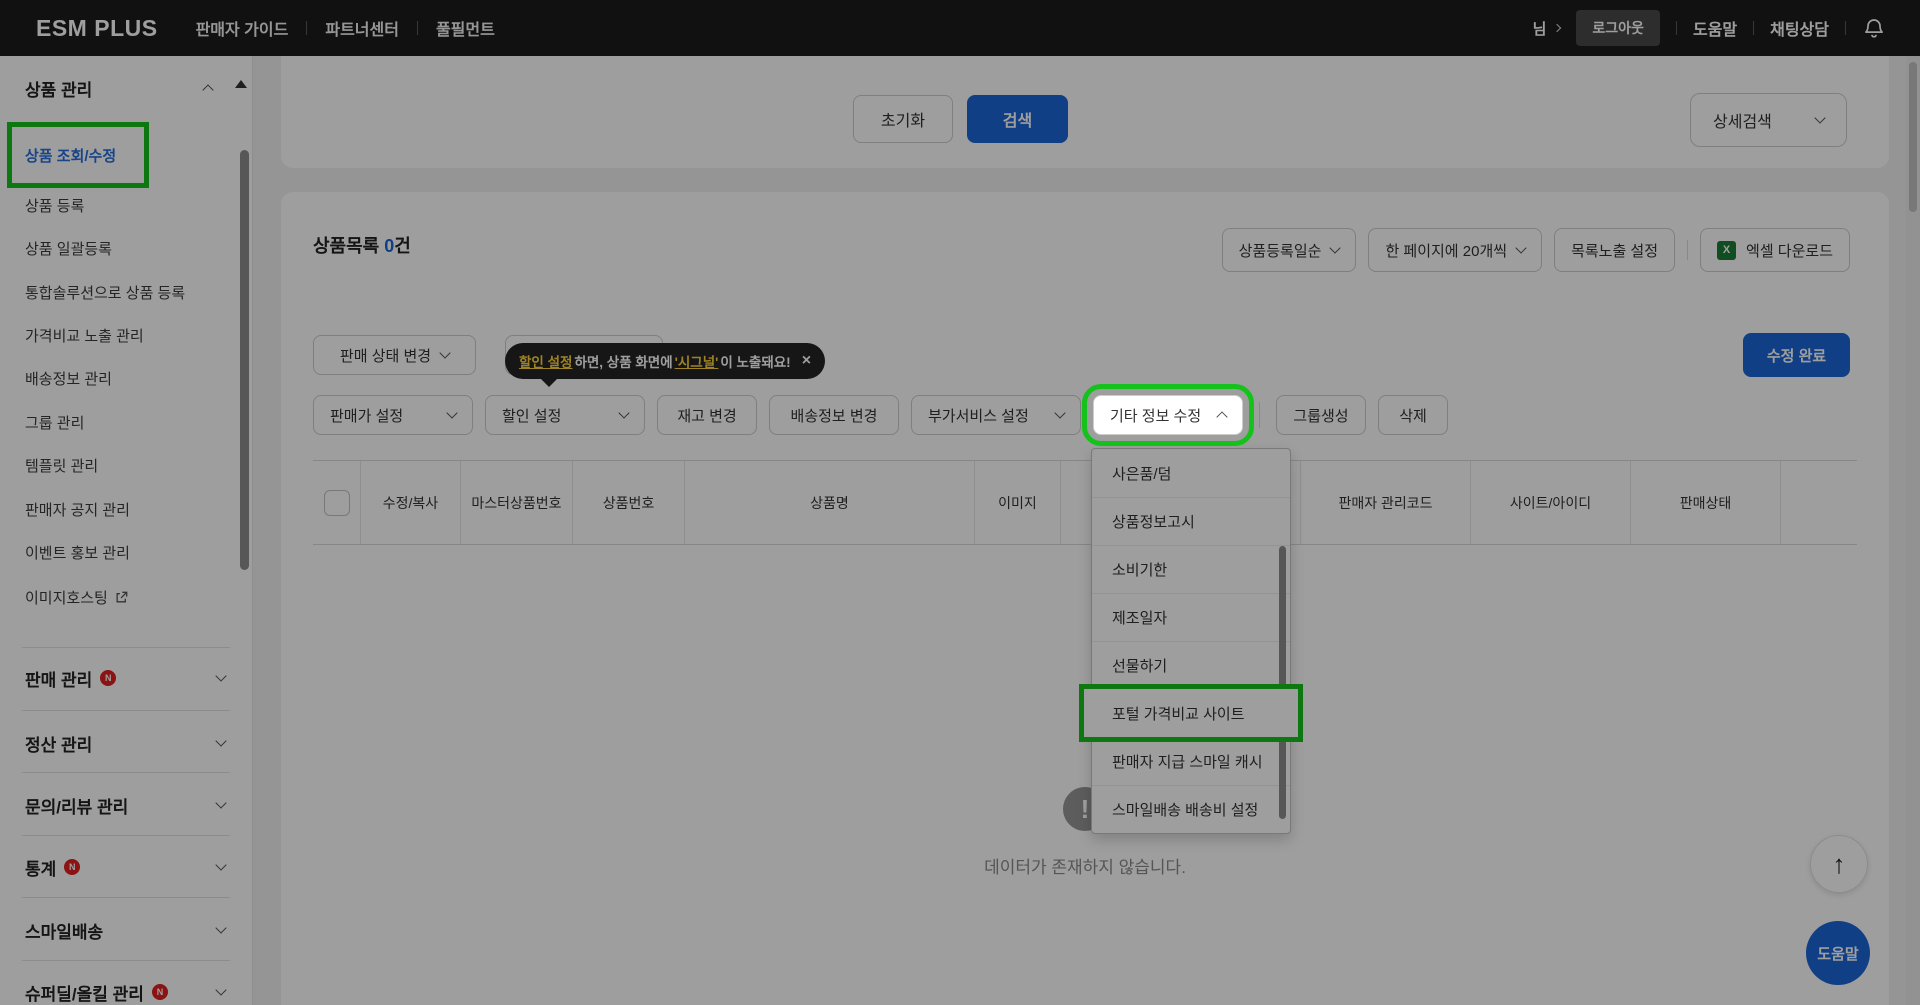  I want to click on sidebar-item-group-mgmt: 그룹 관리, so click(54, 422).